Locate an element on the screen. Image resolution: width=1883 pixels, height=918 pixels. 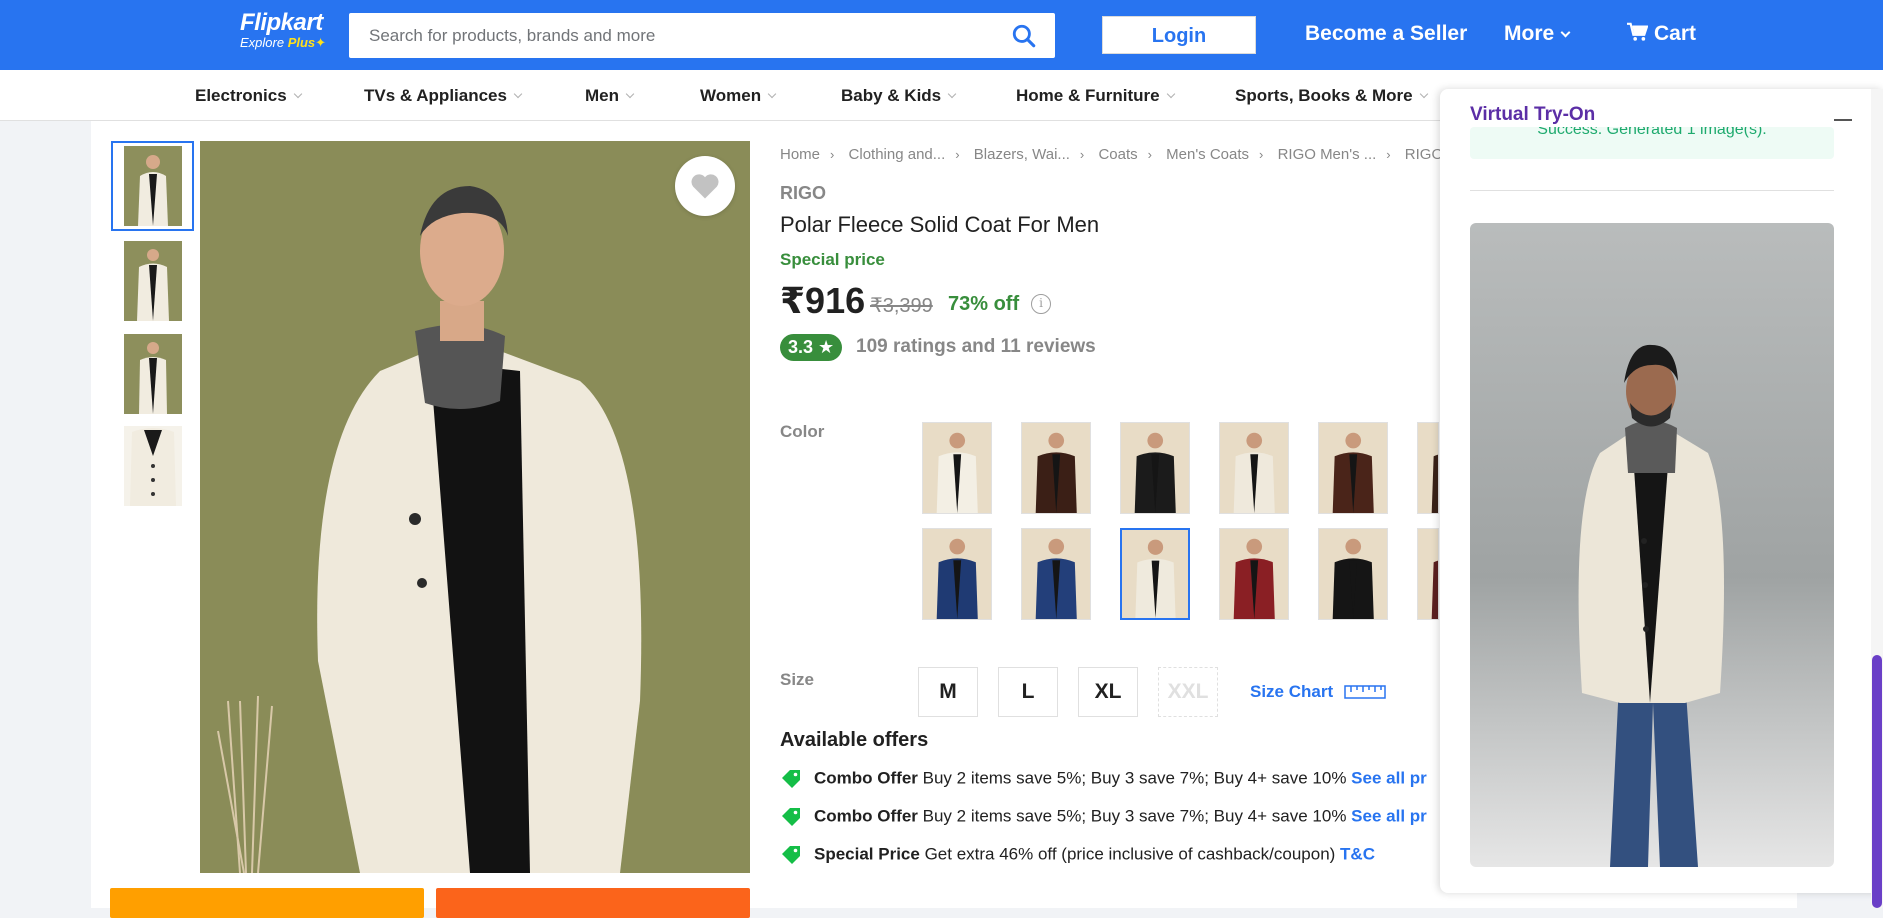
category-home-furniture: Home & Furniture is located at coordinates (1095, 96).